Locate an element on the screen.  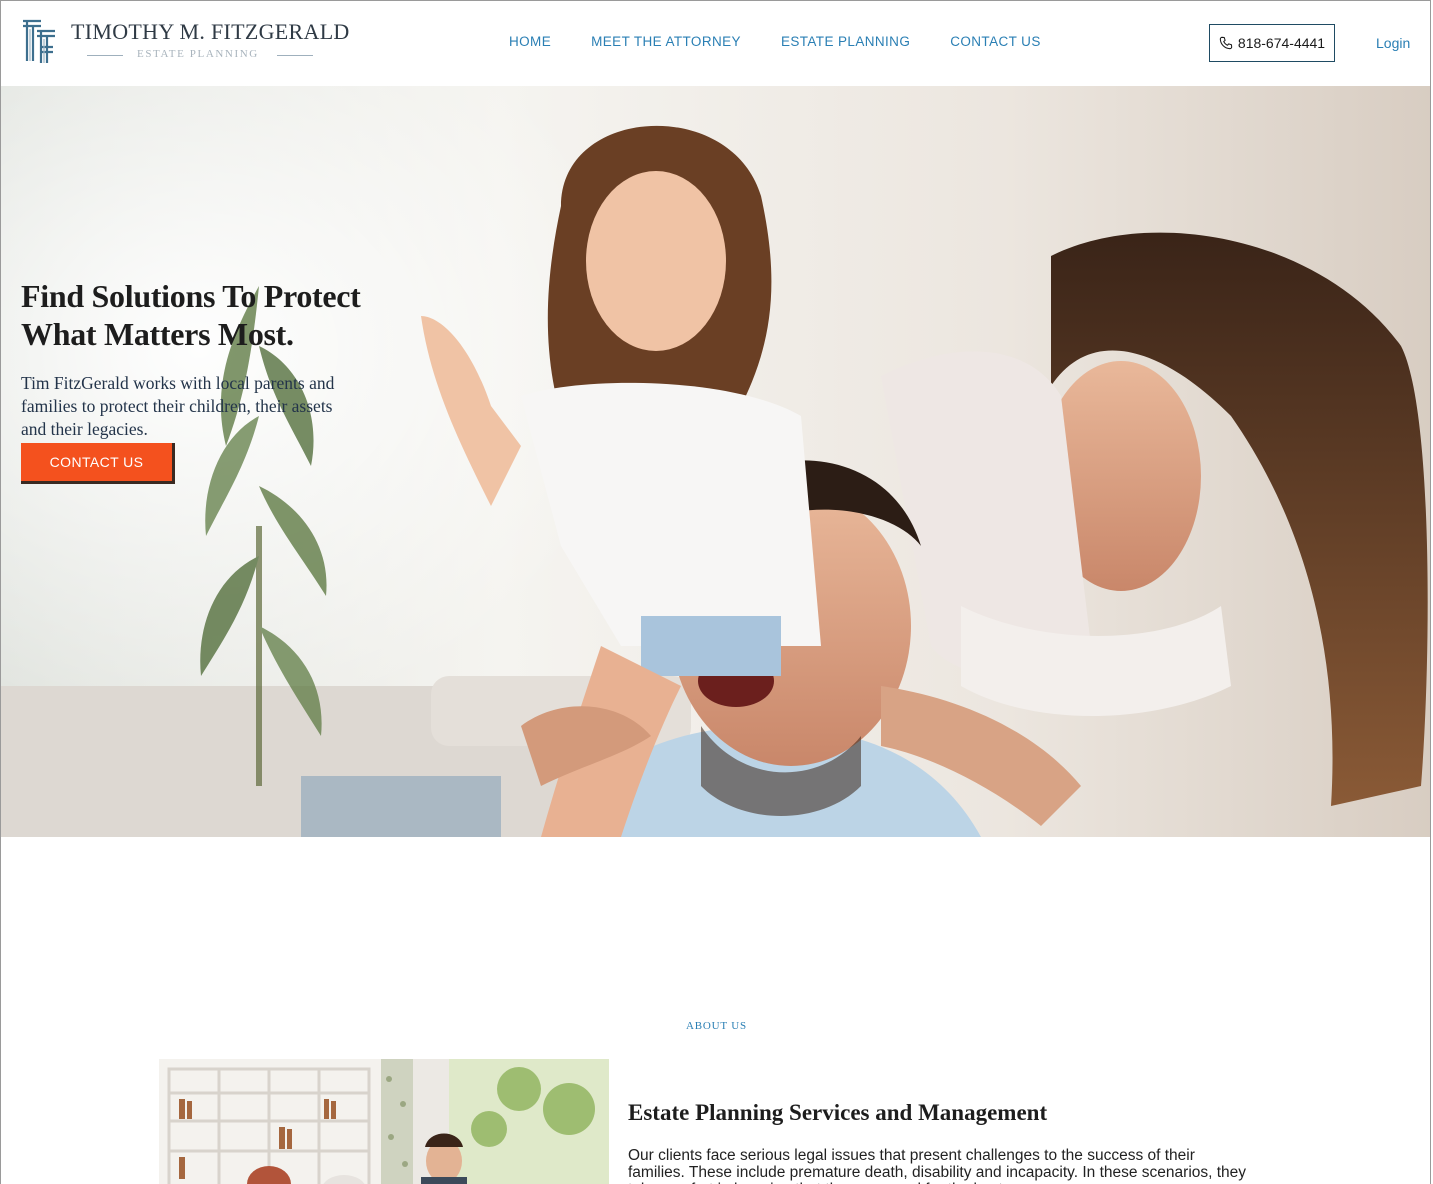
nav-meet-the-attorney: MEET THE ATTORNEY is located at coordinates (666, 41).